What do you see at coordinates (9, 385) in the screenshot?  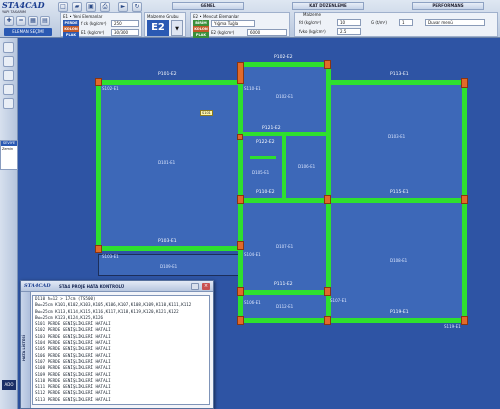 I see `status-indicator: ADO` at bounding box center [9, 385].